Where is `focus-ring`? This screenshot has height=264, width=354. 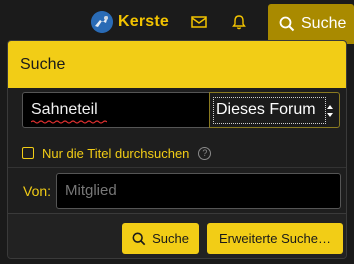
focus-ring is located at coordinates (269, 110).